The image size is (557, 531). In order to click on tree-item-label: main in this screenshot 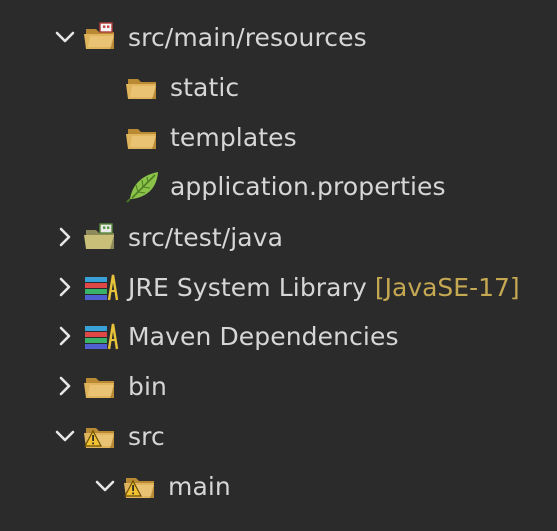, I will do `click(199, 486)`.